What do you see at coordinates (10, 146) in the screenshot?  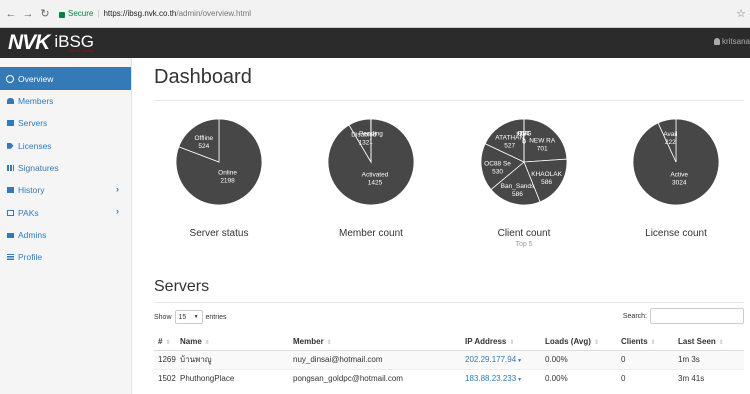 I see `tags-icon` at bounding box center [10, 146].